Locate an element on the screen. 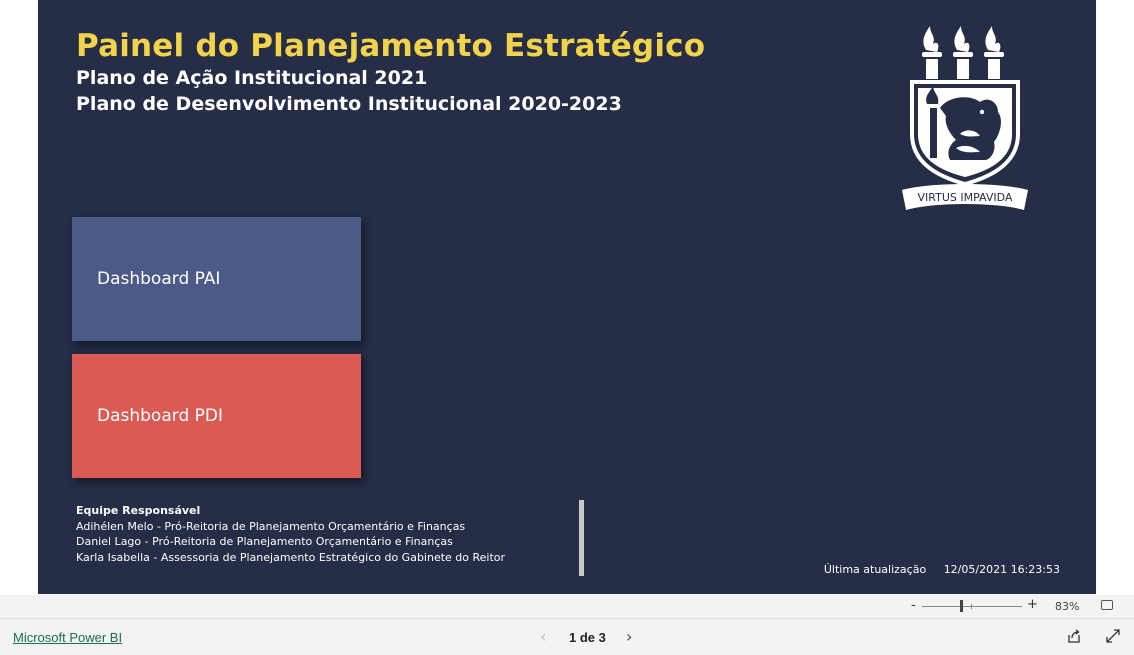 The image size is (1134, 655). fullscreen-icon is located at coordinates (1113, 636).